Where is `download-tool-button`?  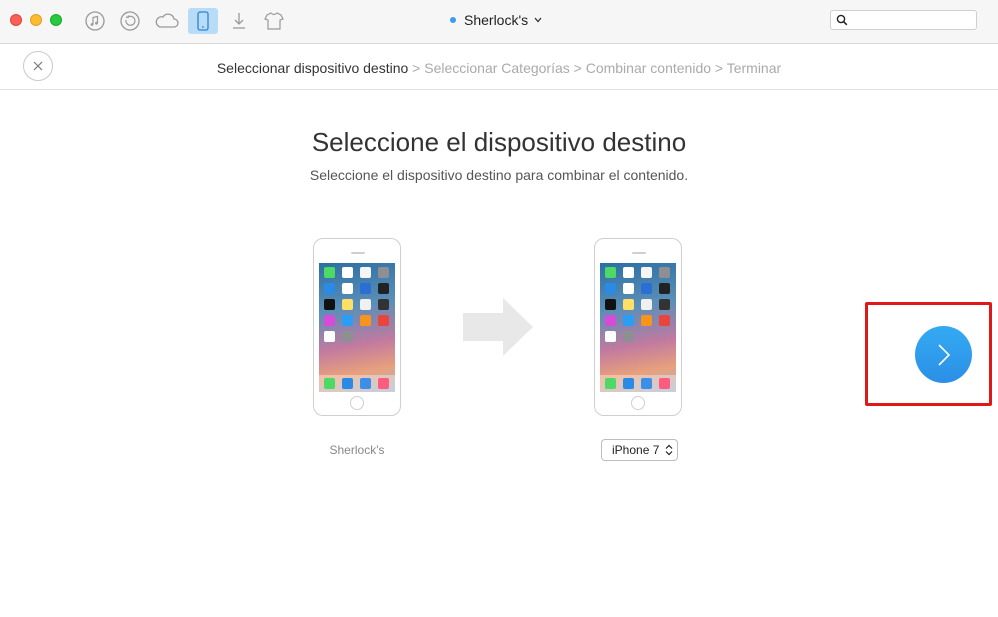
download-tool-button is located at coordinates (239, 21).